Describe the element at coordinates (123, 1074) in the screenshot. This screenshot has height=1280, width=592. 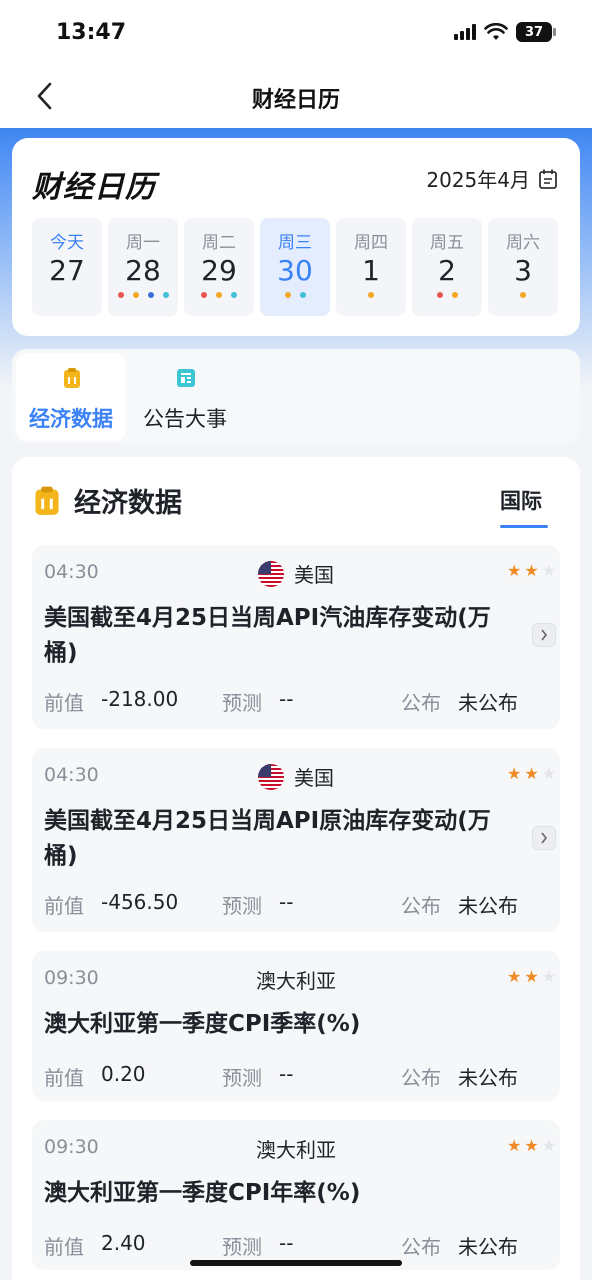
I see `prev-value: 0.20` at that location.